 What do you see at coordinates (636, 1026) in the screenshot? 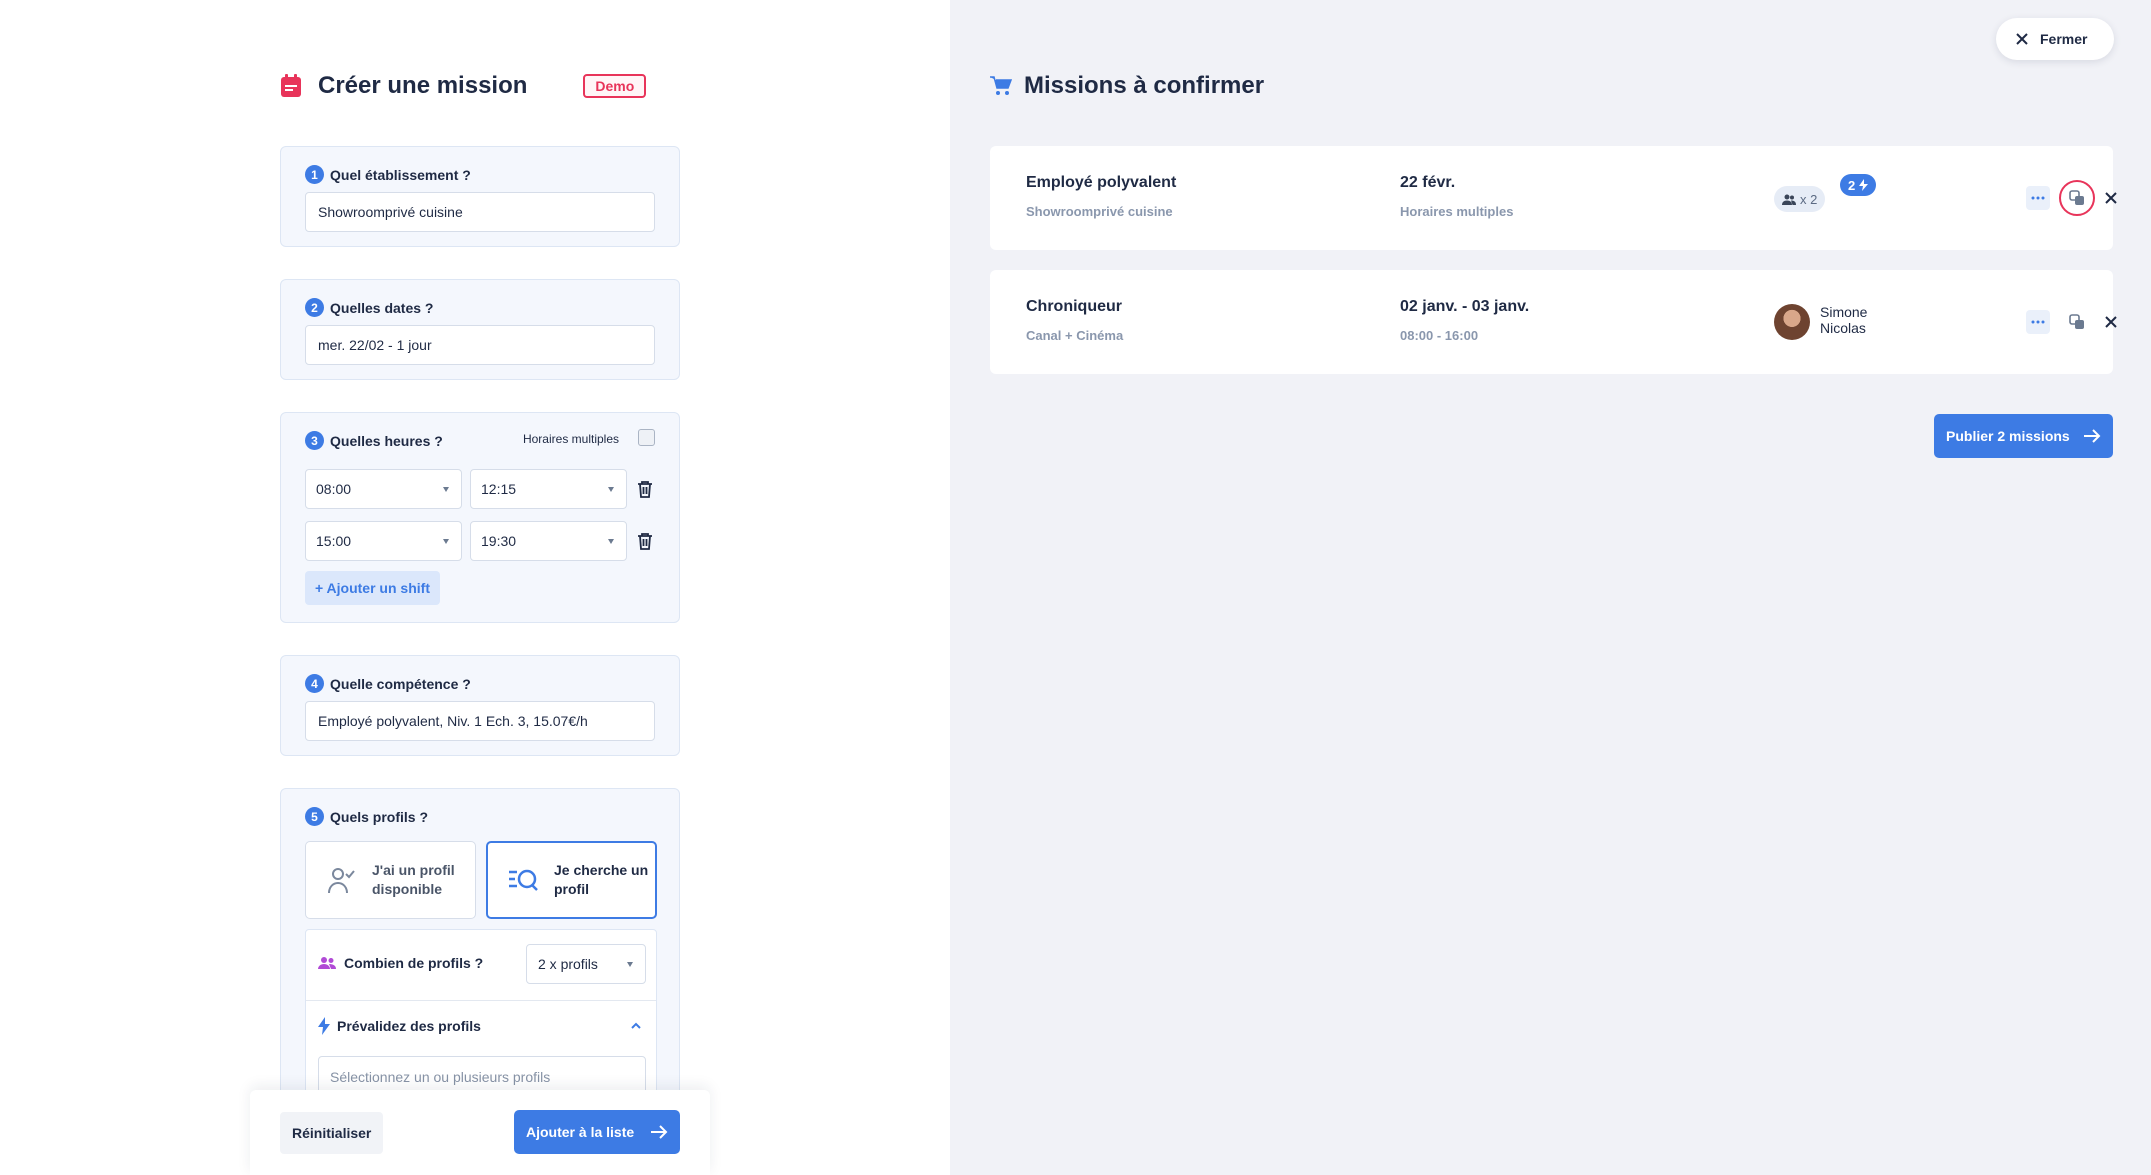
I see `chevron-up-icon` at bounding box center [636, 1026].